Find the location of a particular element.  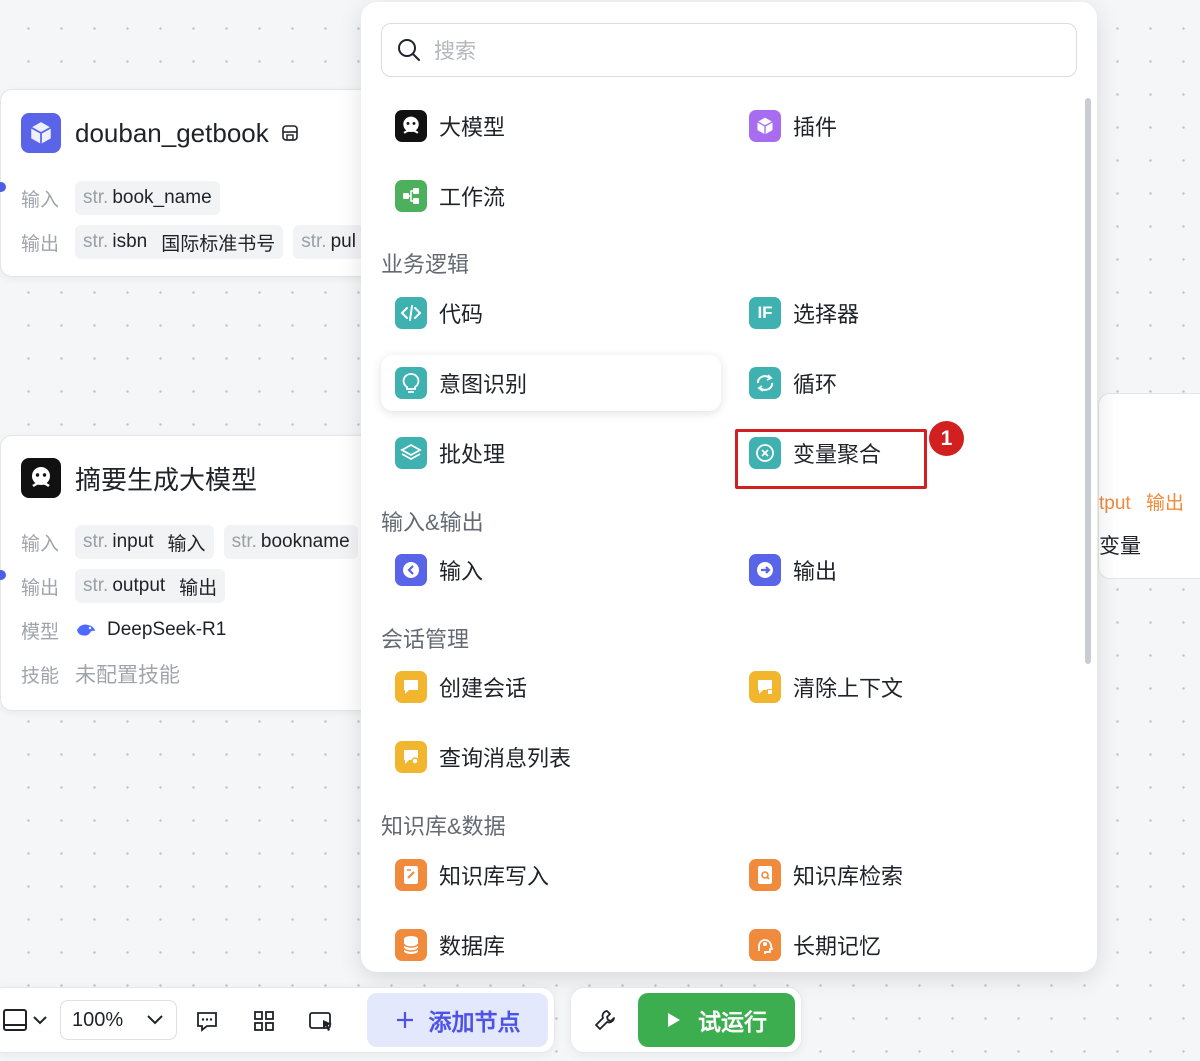

item-label: 查询消息列表 is located at coordinates (505, 758).